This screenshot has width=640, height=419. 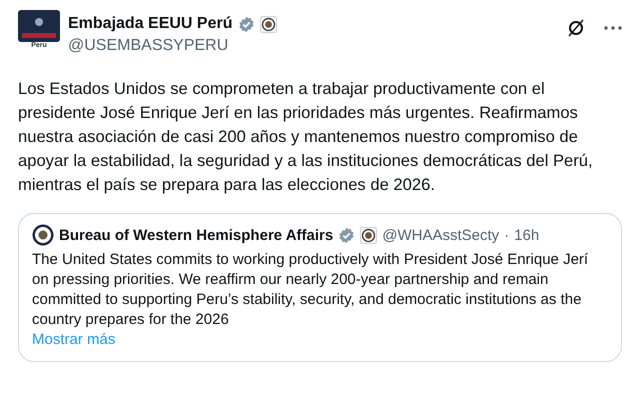 I want to click on quoted-account-name: Bureau of Western Hemisphere Affairs, so click(x=196, y=235).